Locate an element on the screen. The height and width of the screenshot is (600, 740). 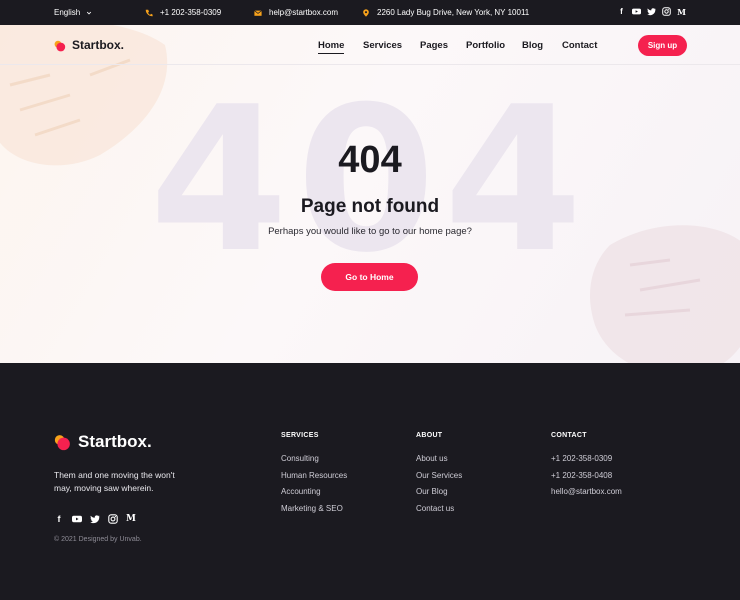
footer-contact-phone: +1 202-358-0408 is located at coordinates (586, 479).